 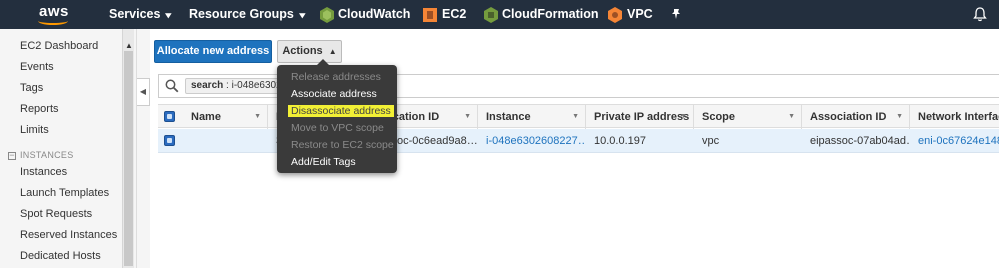 What do you see at coordinates (135, 14) in the screenshot?
I see `services-label: Services` at bounding box center [135, 14].